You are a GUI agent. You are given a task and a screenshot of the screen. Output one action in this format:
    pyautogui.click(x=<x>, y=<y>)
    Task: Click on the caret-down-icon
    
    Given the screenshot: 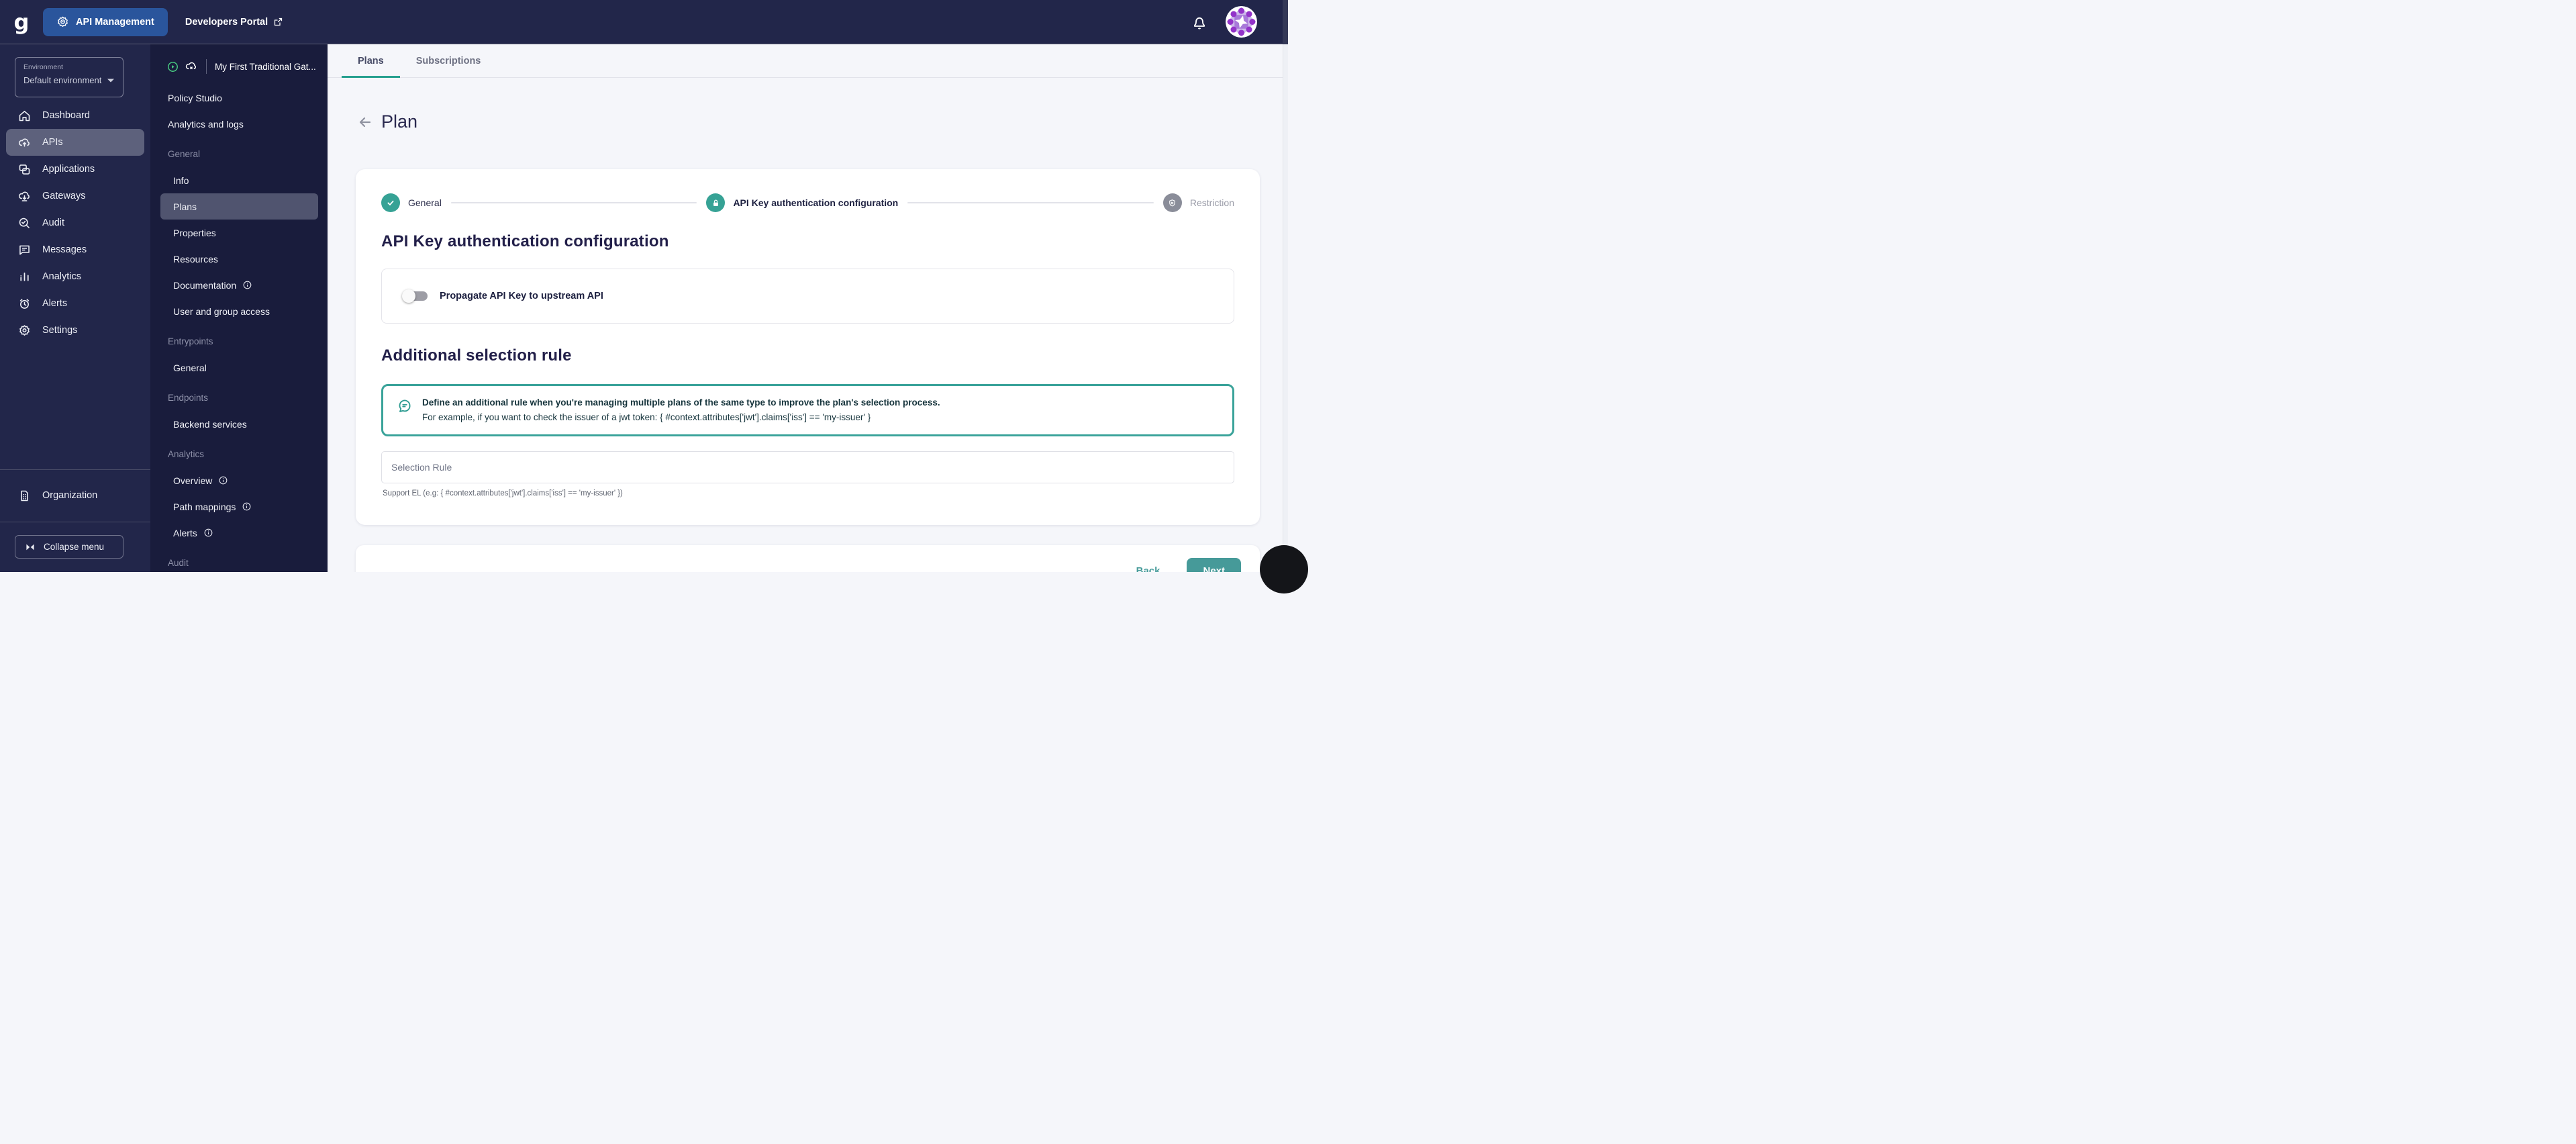 What is the action you would take?
    pyautogui.click(x=111, y=81)
    